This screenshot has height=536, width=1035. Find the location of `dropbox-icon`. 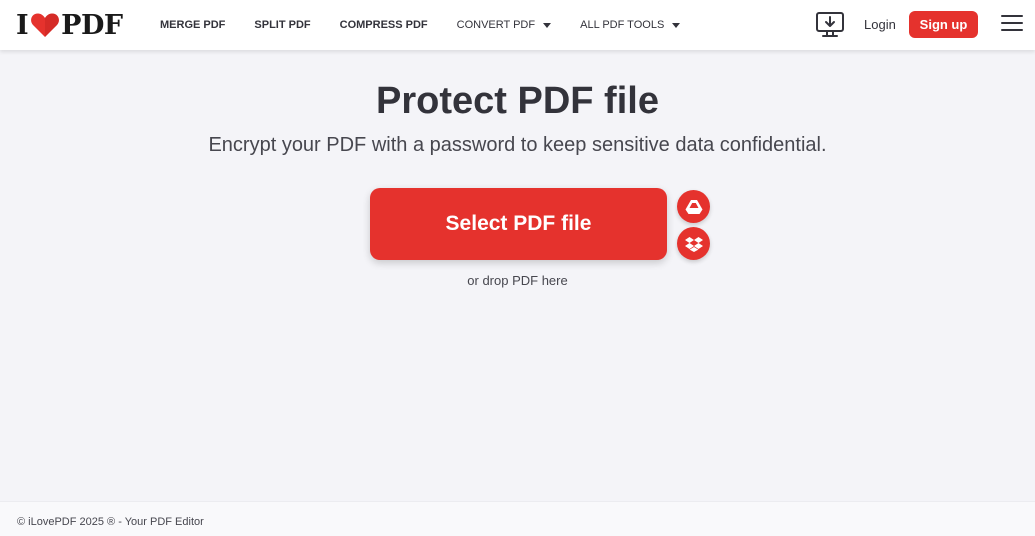

dropbox-icon is located at coordinates (693, 244).